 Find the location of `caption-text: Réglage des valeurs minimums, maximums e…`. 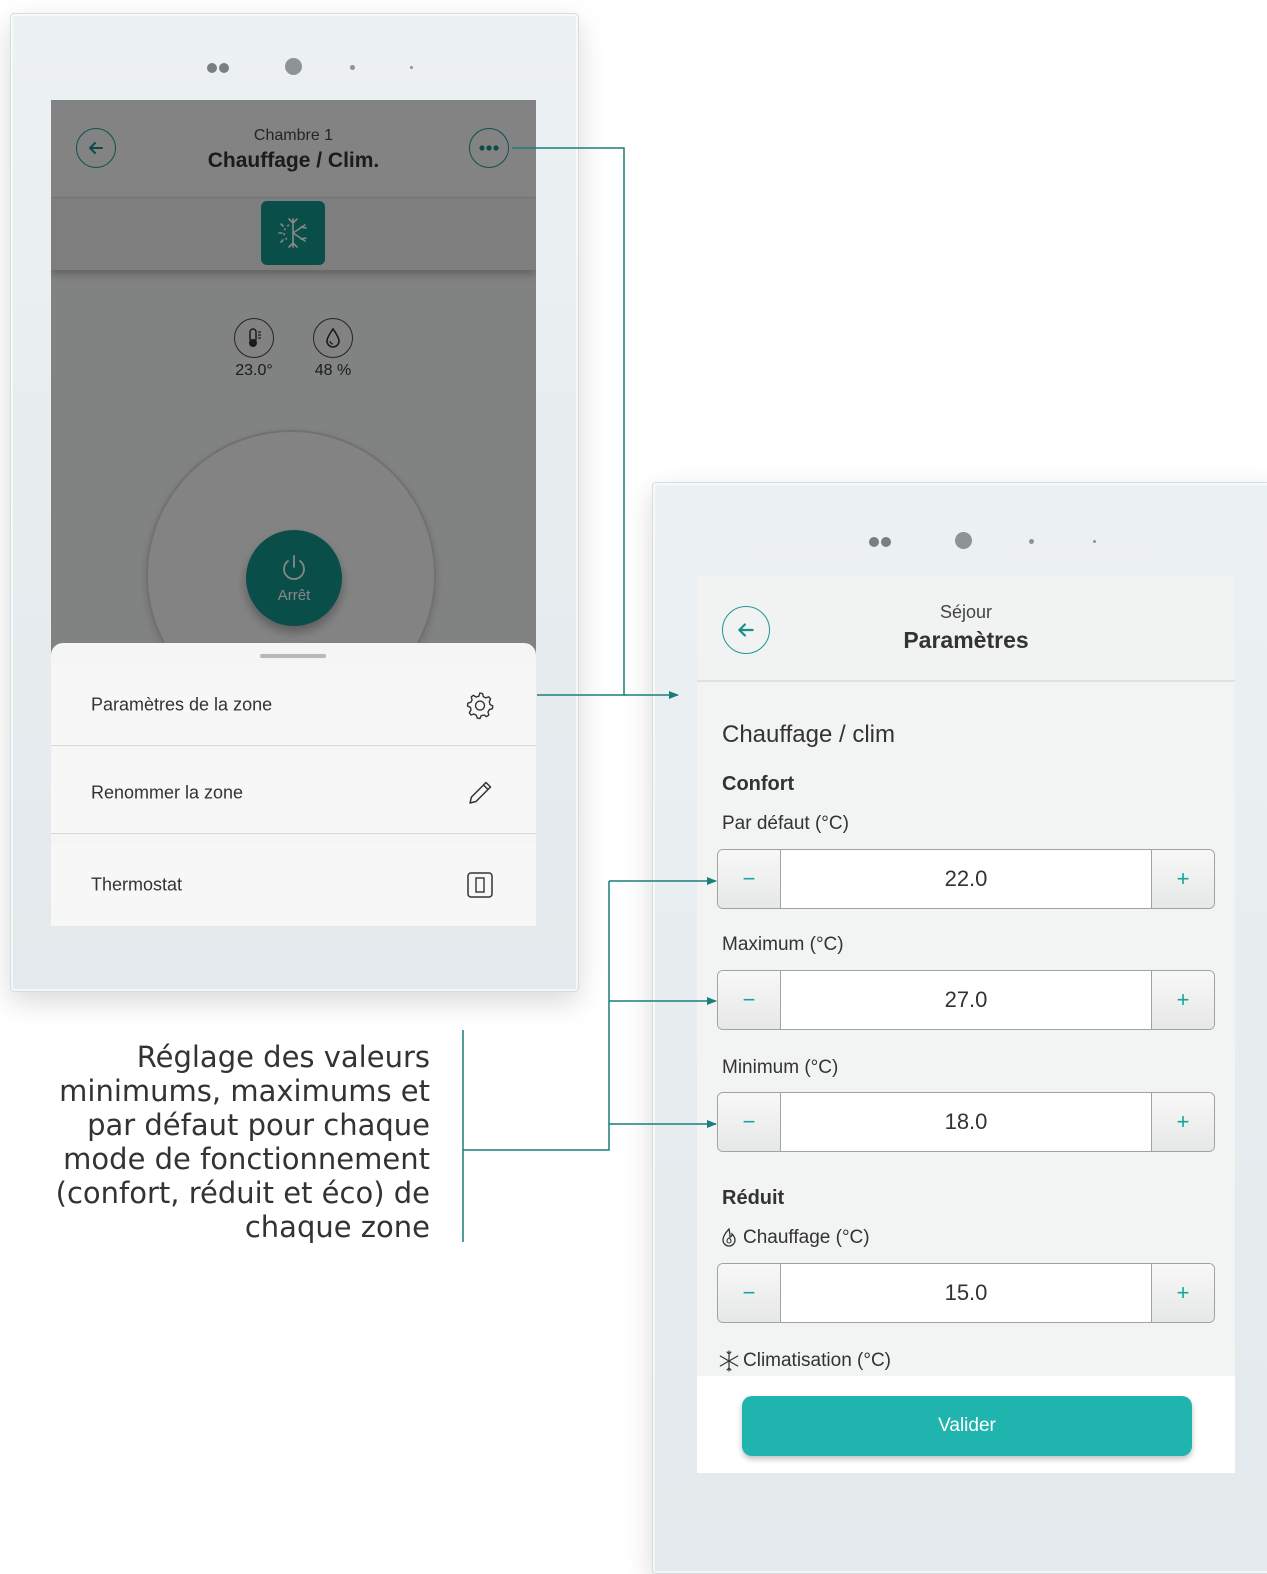

caption-text: Réglage des valeurs minimums, maximums e… is located at coordinates (242, 1142).